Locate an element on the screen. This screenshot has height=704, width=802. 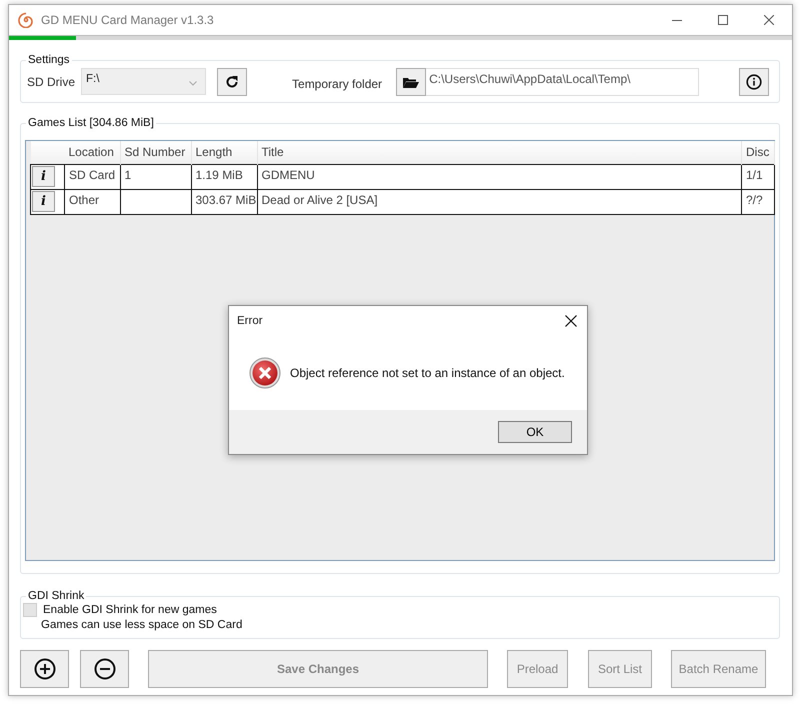
browse-folder-button is located at coordinates (411, 82).